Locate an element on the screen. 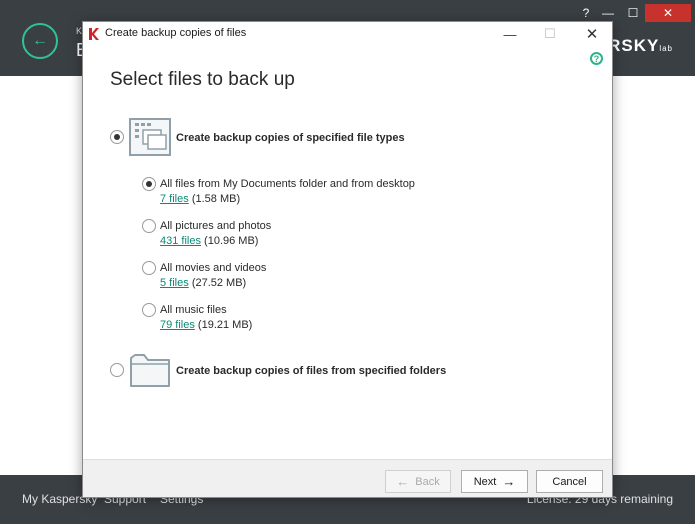 The image size is (695, 524). back-button: ← Back is located at coordinates (418, 481).